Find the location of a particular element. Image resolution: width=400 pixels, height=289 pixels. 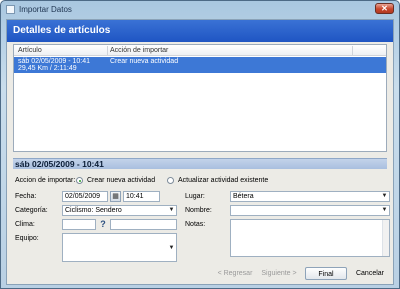

nombre-label: Nombre: is located at coordinates (198, 210).